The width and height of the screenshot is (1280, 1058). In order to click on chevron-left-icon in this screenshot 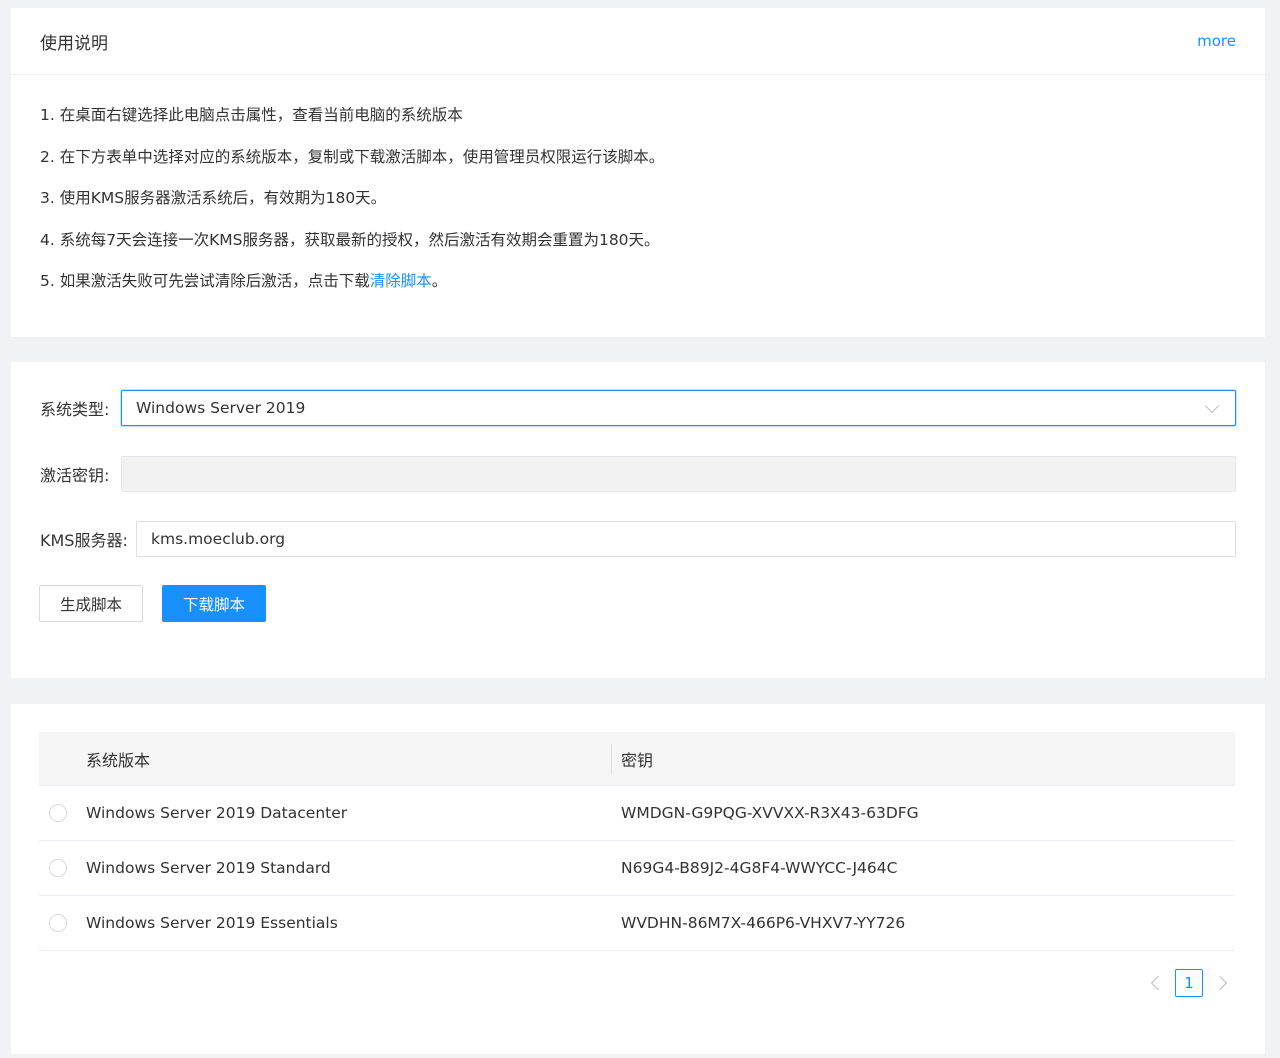, I will do `click(1158, 983)`.